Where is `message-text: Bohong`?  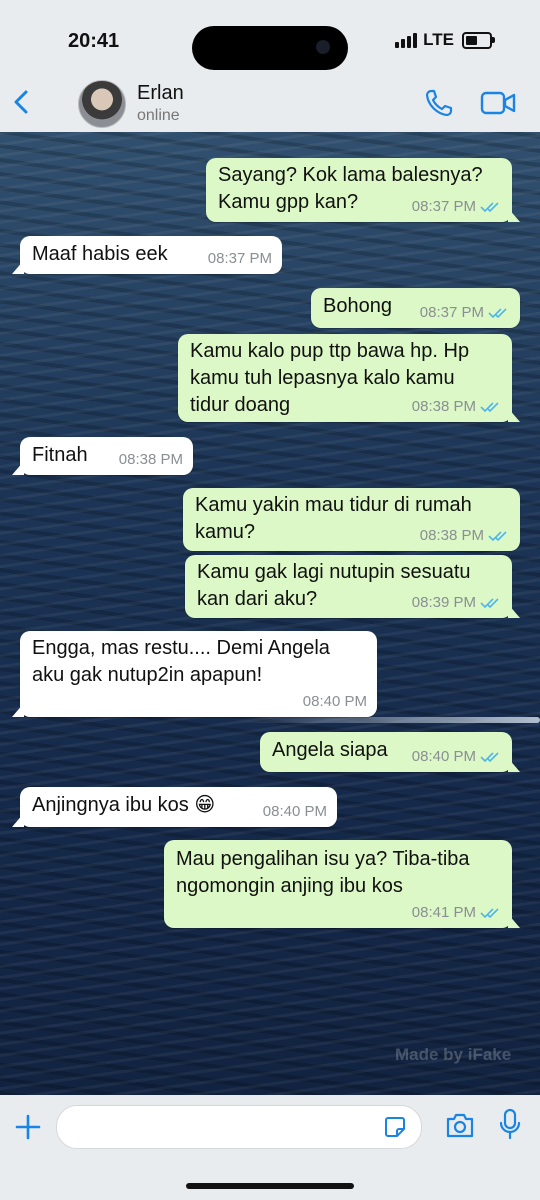
message-text: Bohong is located at coordinates (357, 306).